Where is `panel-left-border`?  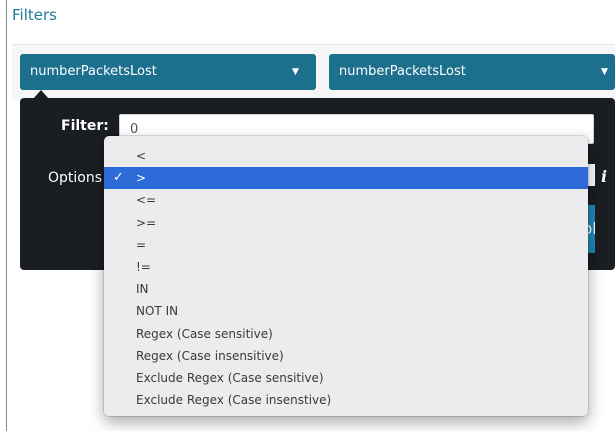
panel-left-border is located at coordinates (6, 215).